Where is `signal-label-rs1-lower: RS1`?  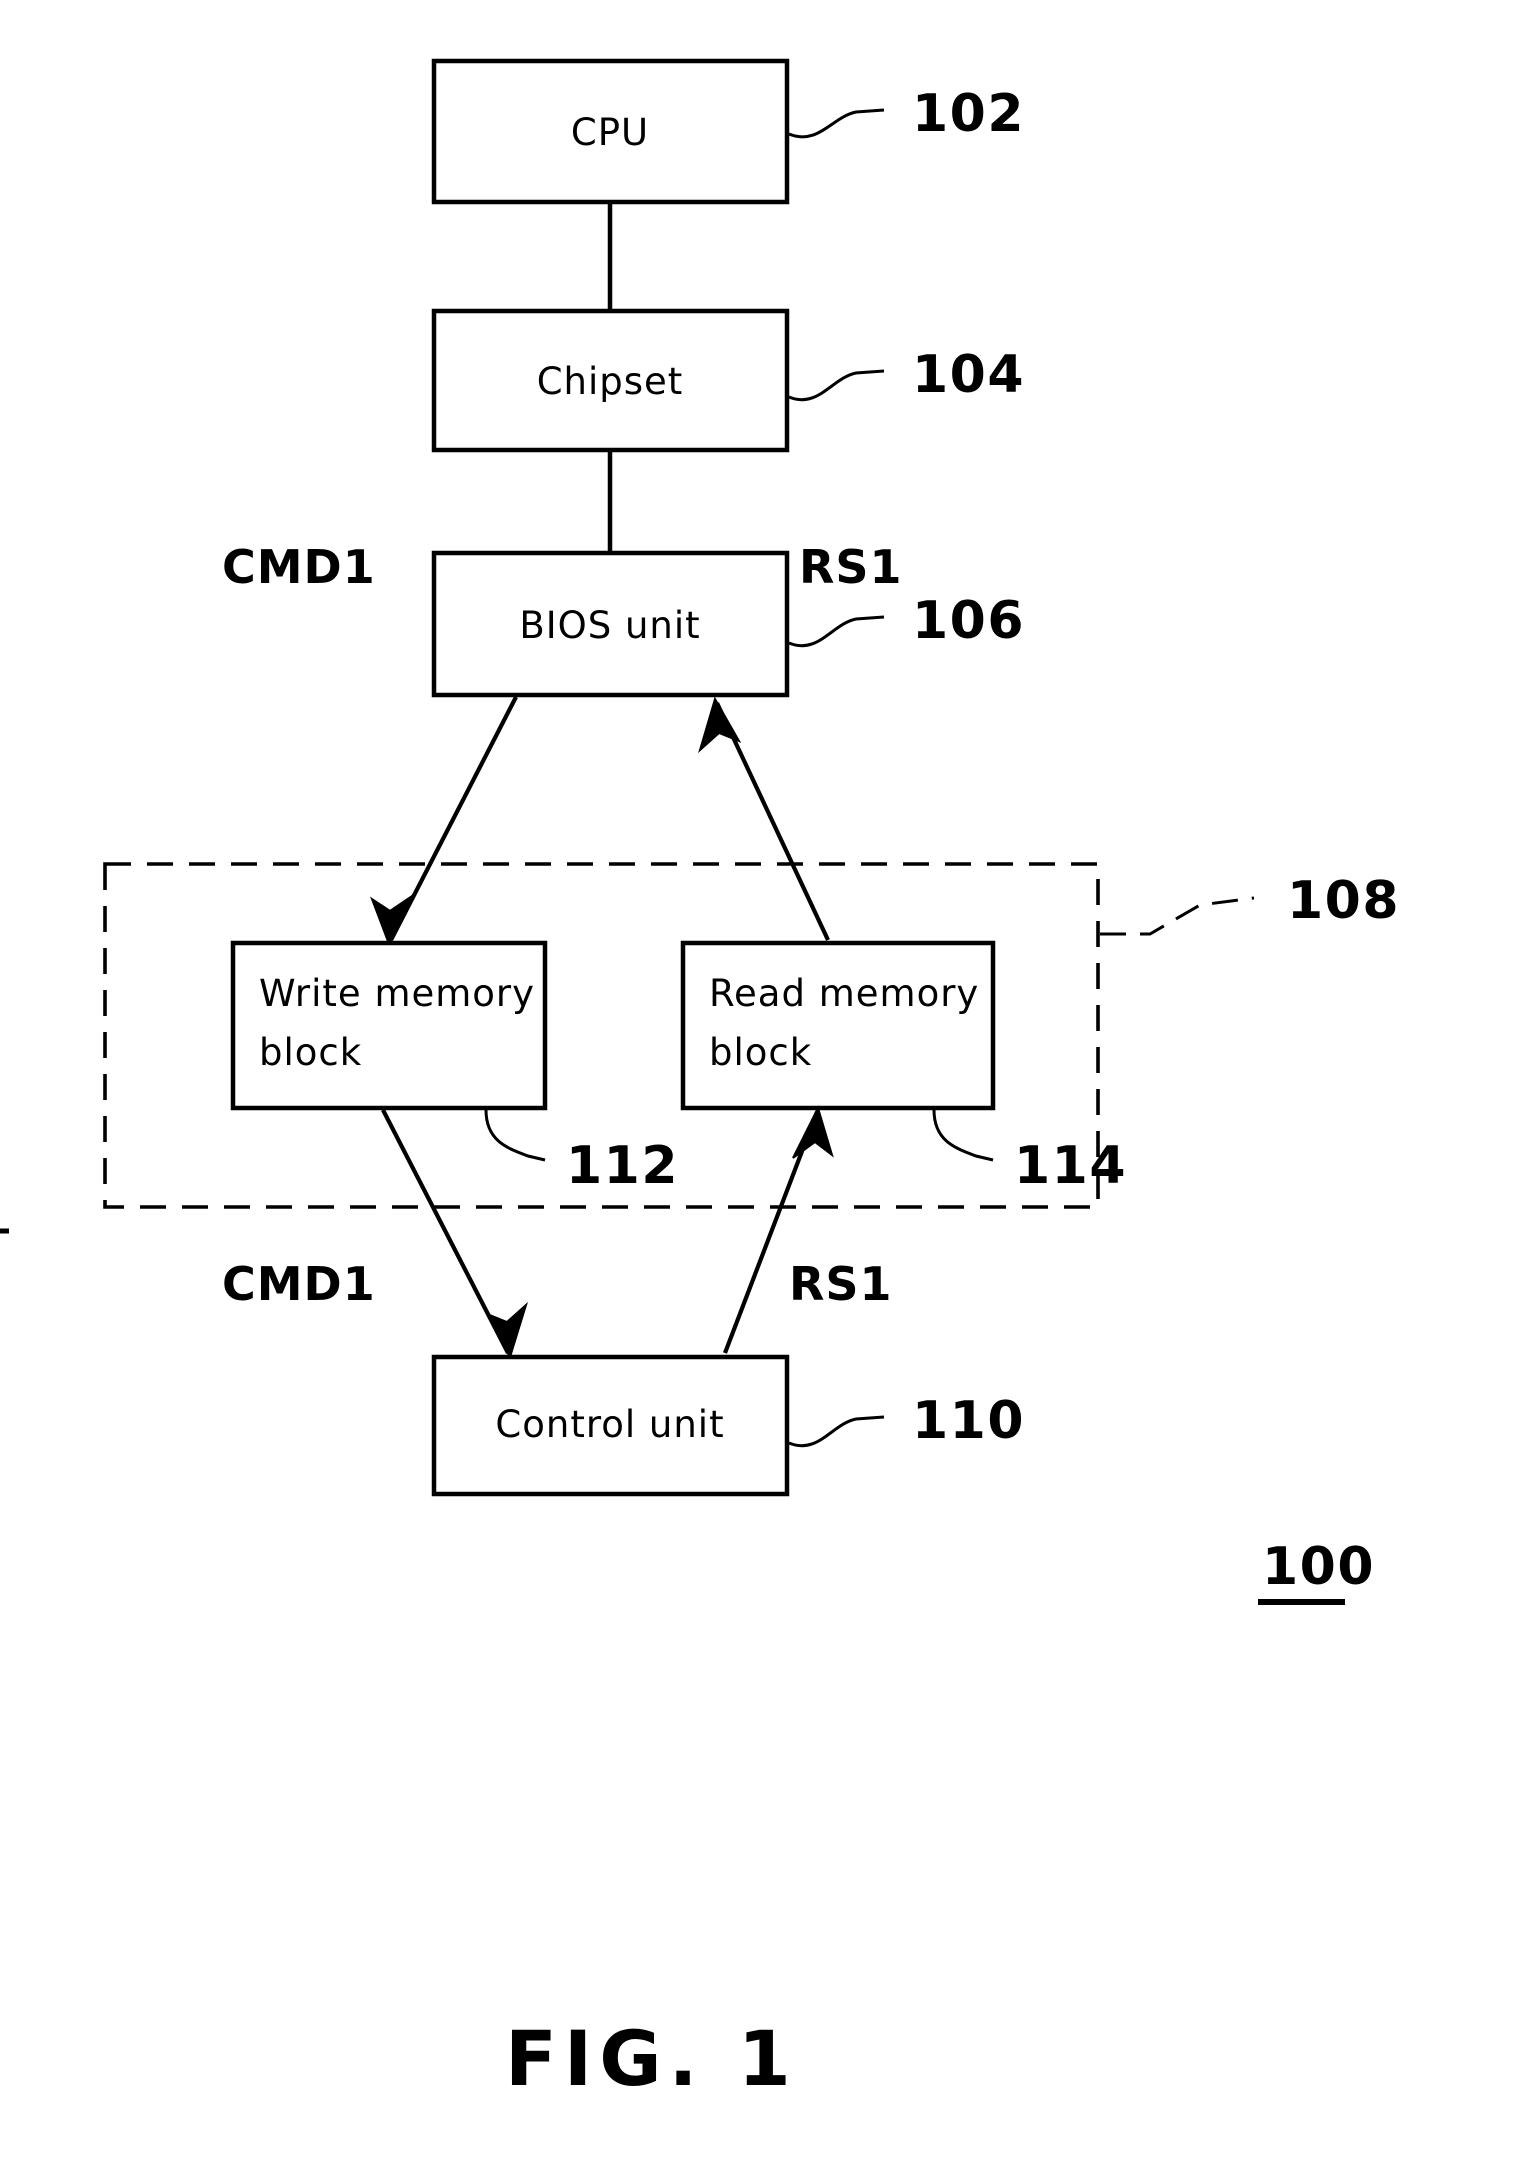 signal-label-rs1-lower: RS1 is located at coordinates (841, 1284).